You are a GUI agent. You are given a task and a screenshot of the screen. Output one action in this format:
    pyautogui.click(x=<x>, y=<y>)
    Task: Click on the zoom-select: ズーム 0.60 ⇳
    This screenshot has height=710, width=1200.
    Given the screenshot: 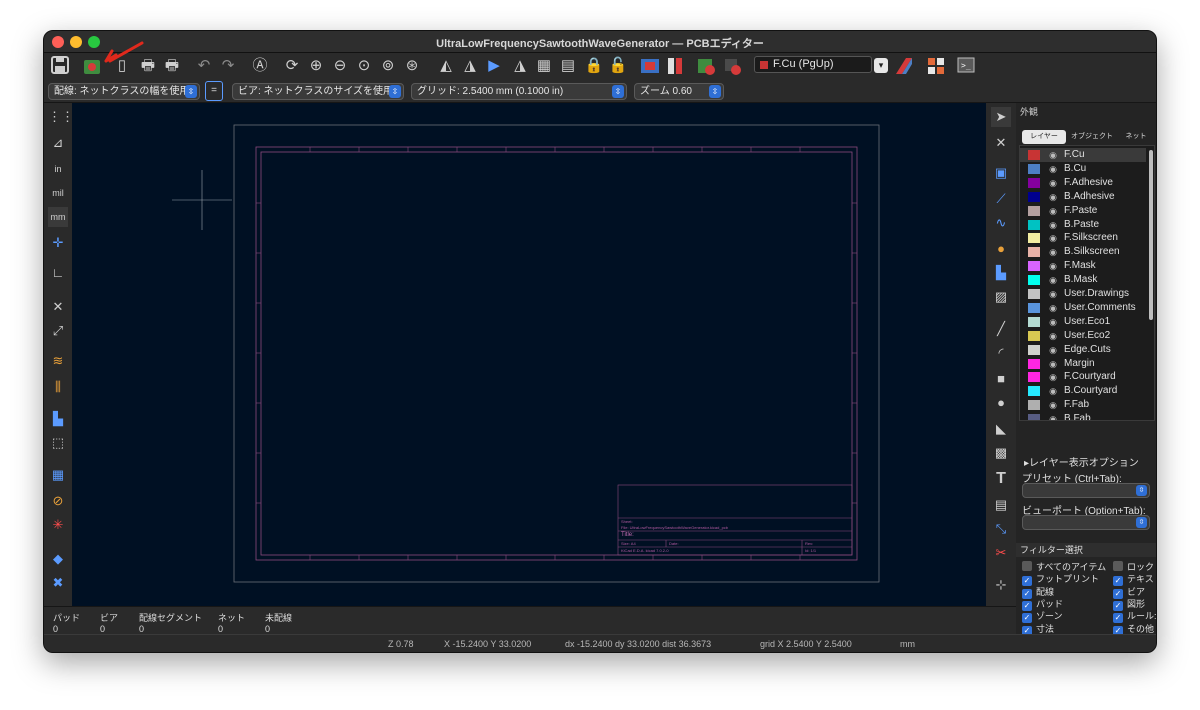 What is the action you would take?
    pyautogui.click(x=679, y=91)
    